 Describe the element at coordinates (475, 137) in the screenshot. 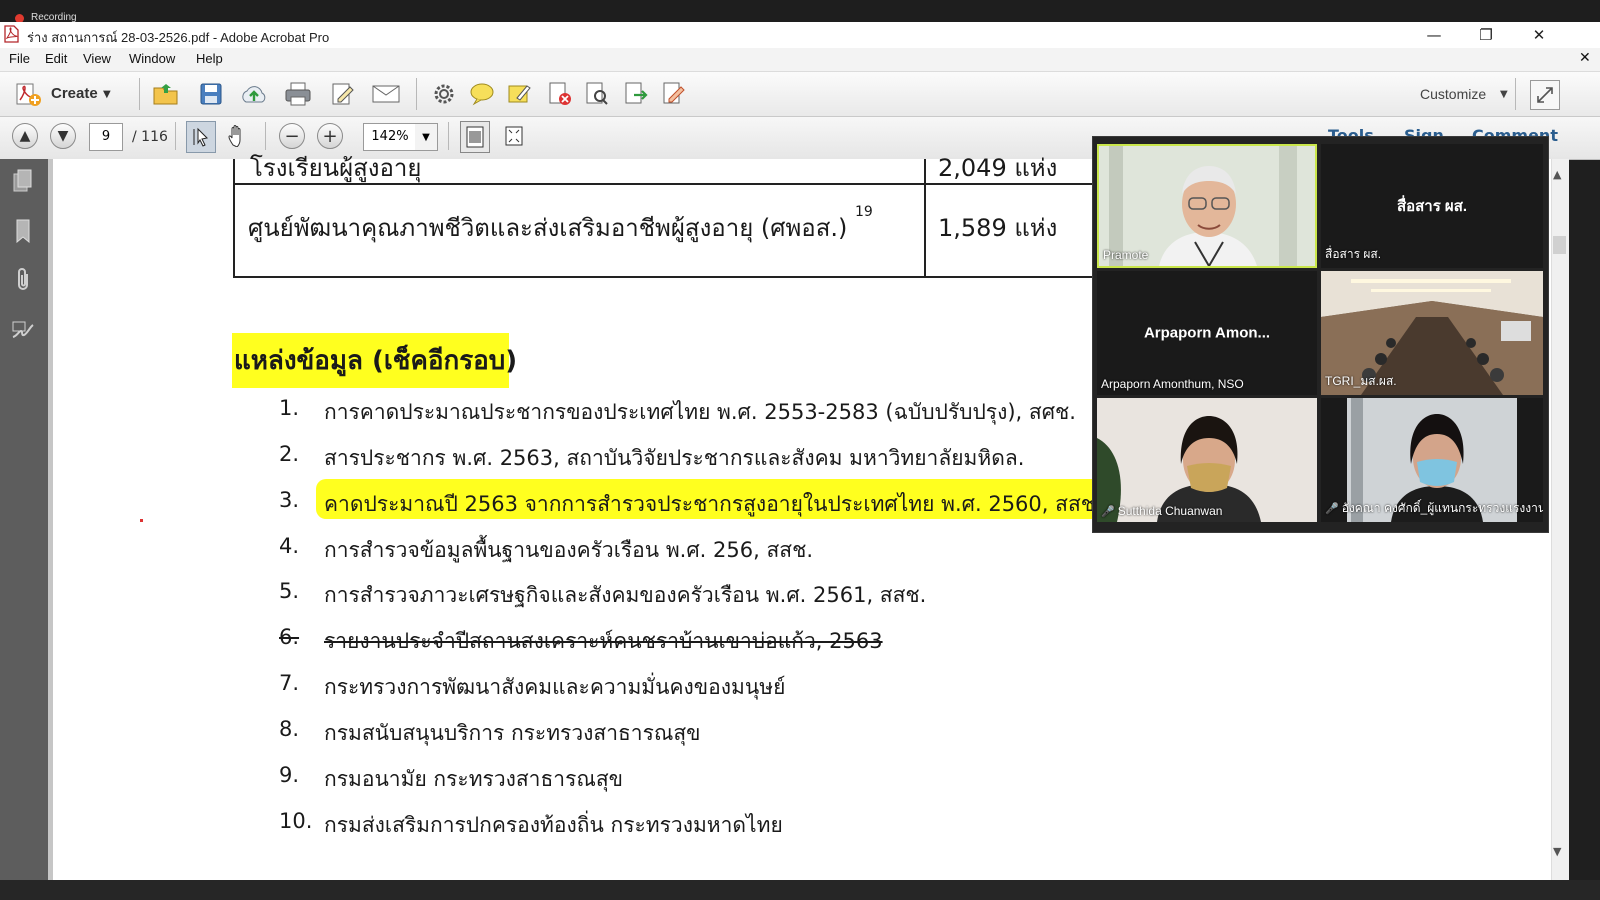

I see `fit-page-icon` at that location.